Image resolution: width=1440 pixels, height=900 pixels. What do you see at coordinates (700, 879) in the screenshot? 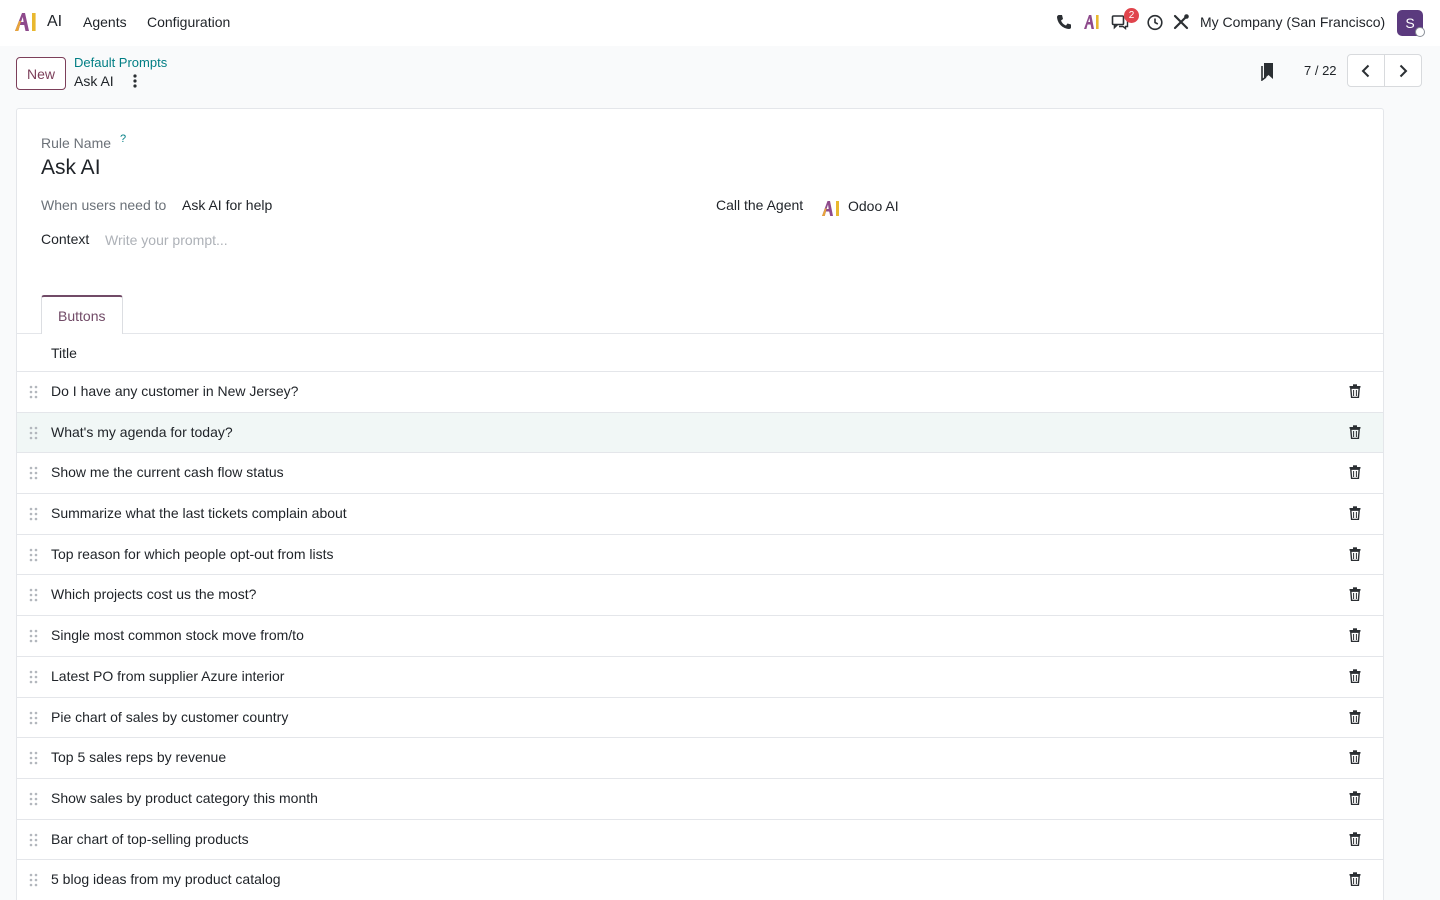
I see `table-row: 5 blog ideas from my product catalog` at bounding box center [700, 879].